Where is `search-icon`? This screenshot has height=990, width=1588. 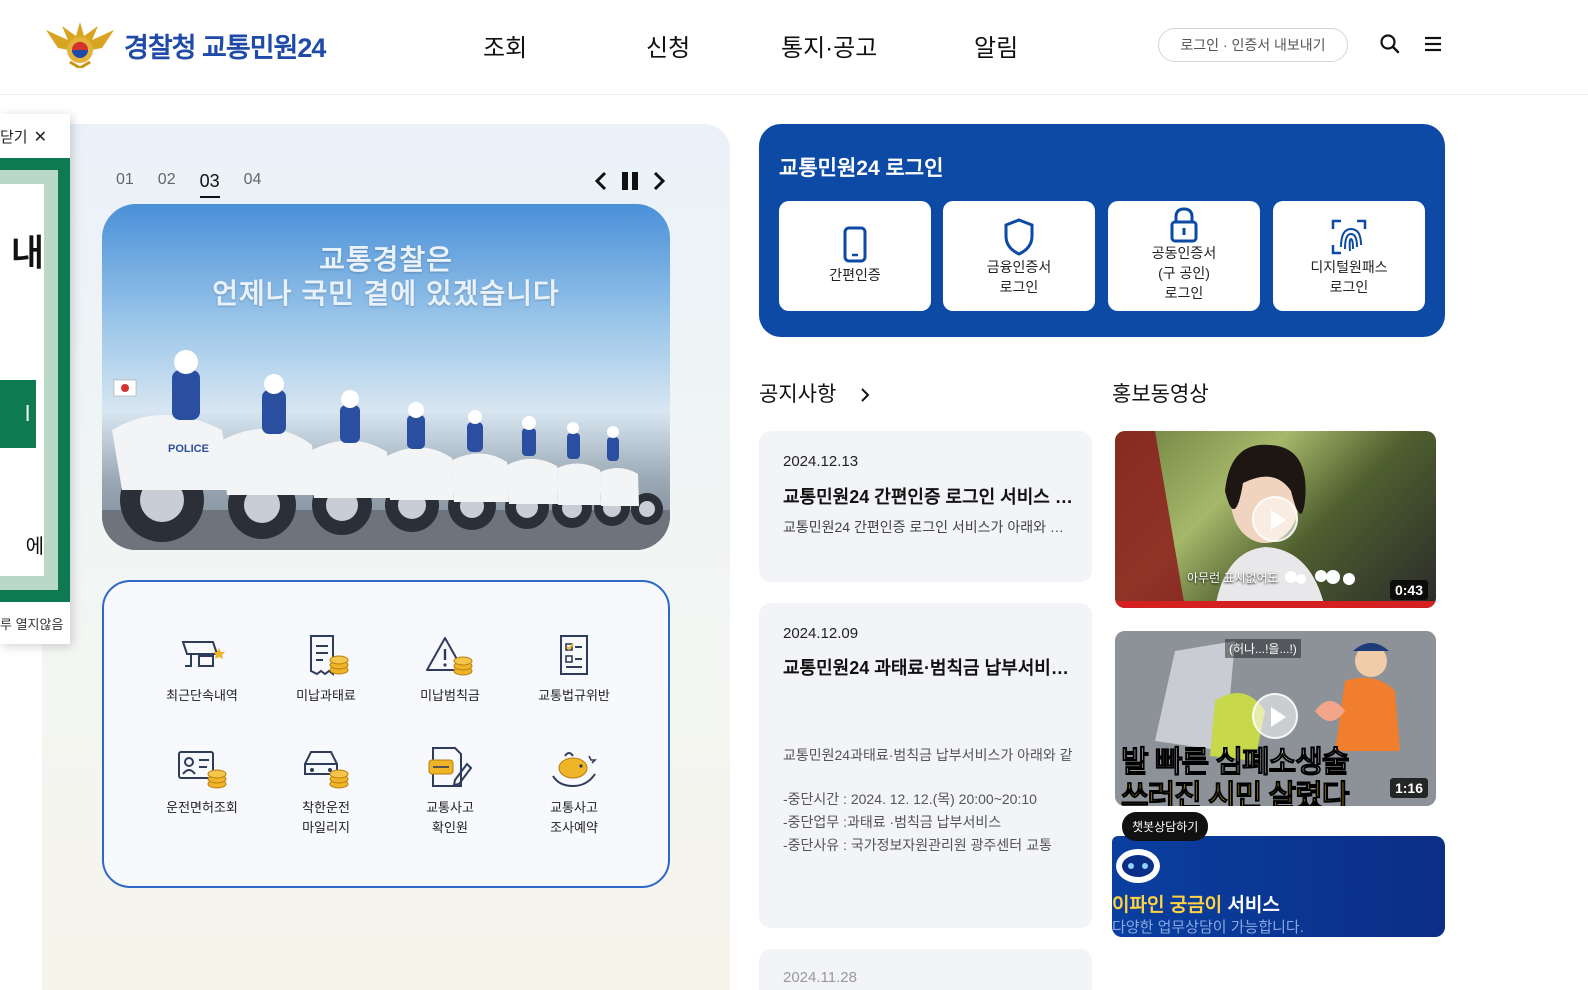 search-icon is located at coordinates (1390, 44).